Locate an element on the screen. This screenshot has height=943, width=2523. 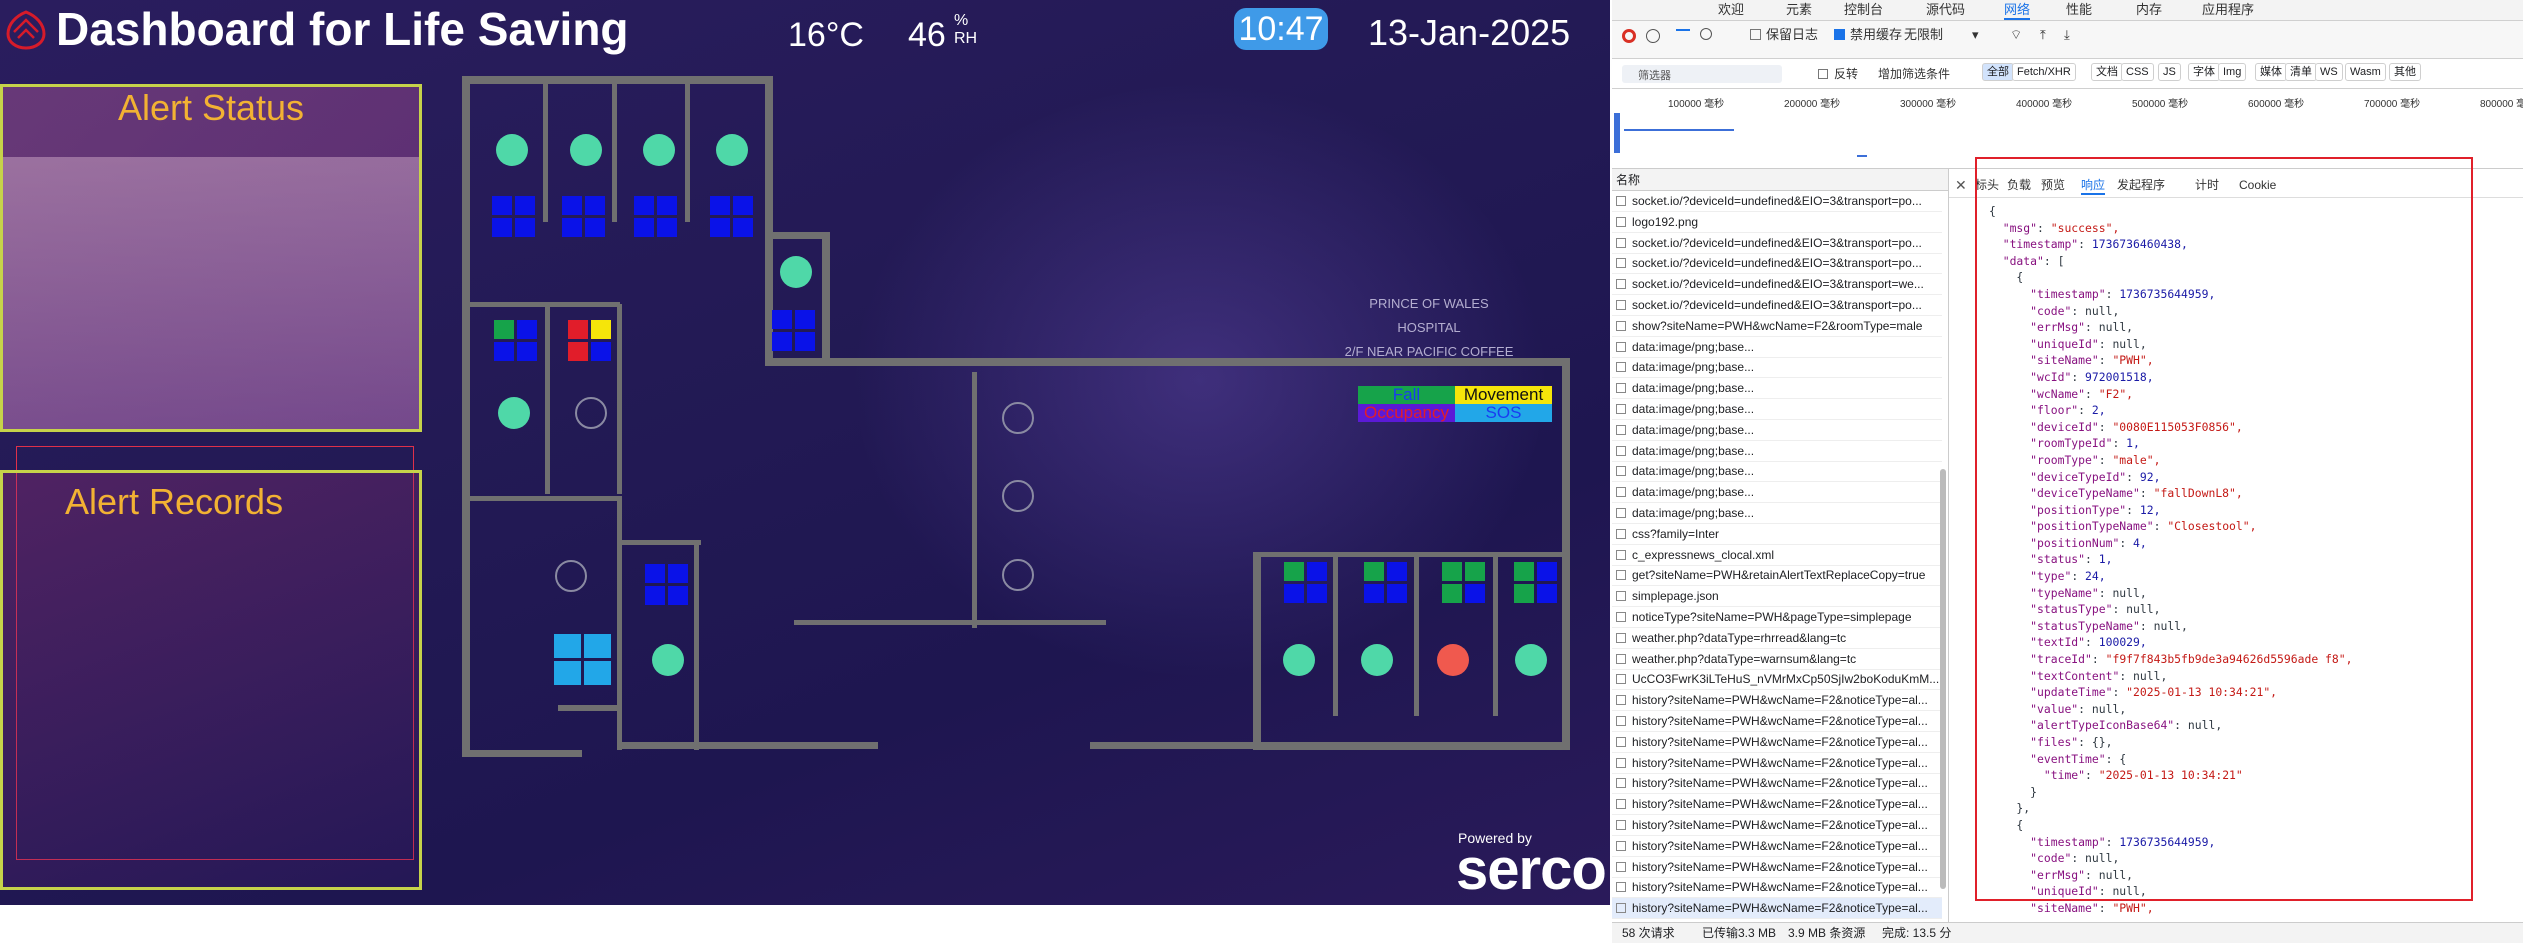
devtools-tab: 源代码 is located at coordinates (1945, 10).